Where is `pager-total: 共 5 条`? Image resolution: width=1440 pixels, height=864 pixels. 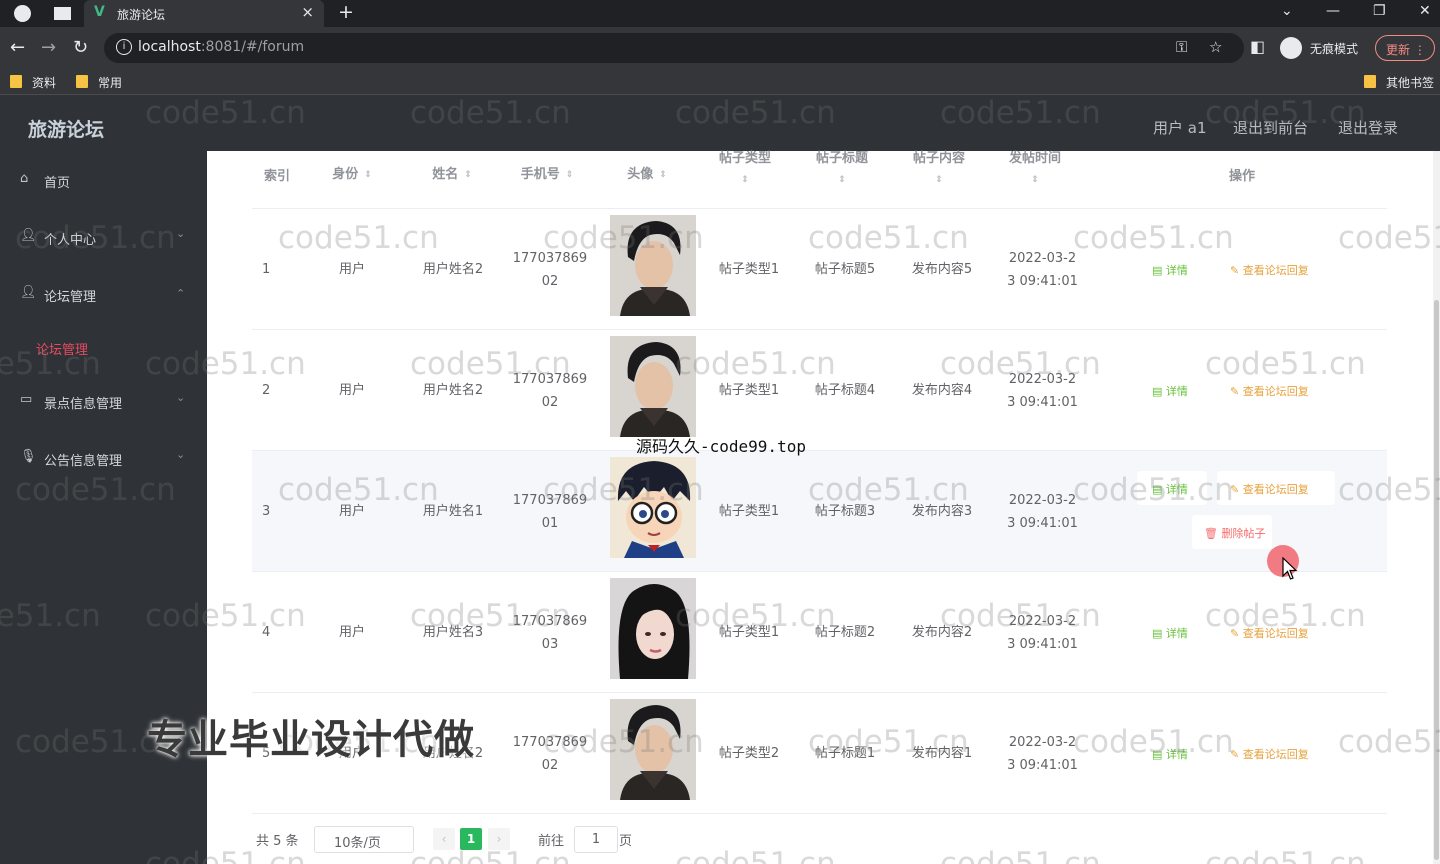 pager-total: 共 5 条 is located at coordinates (277, 841).